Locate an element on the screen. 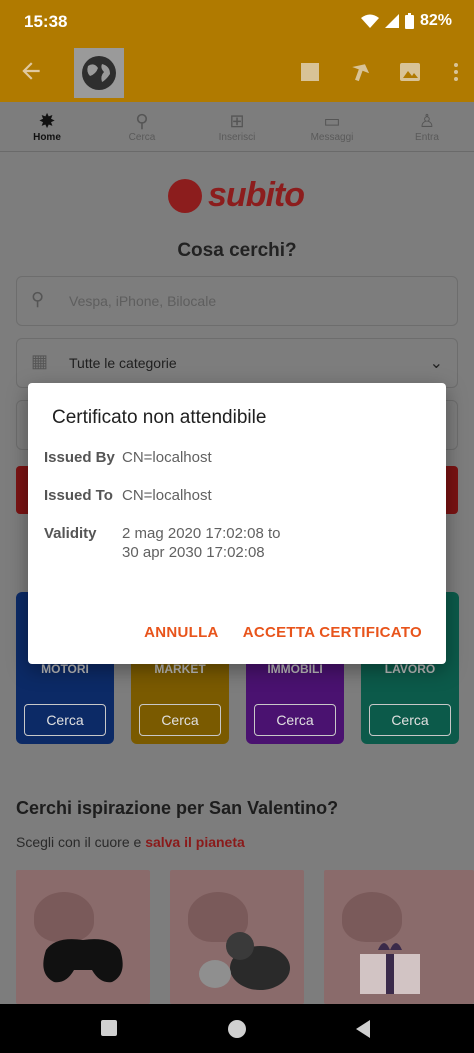 The width and height of the screenshot is (474, 1053). inspiration-subtitle: Scegli con il cuore e salva il pianeta is located at coordinates (130, 842).